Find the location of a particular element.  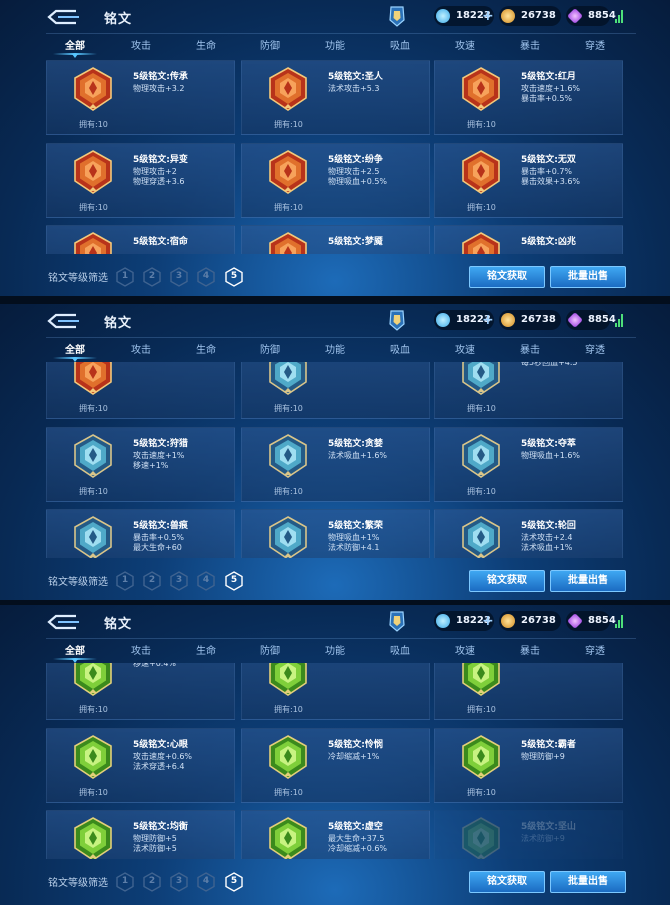

tab-label: 全部 is located at coordinates (75, 350).